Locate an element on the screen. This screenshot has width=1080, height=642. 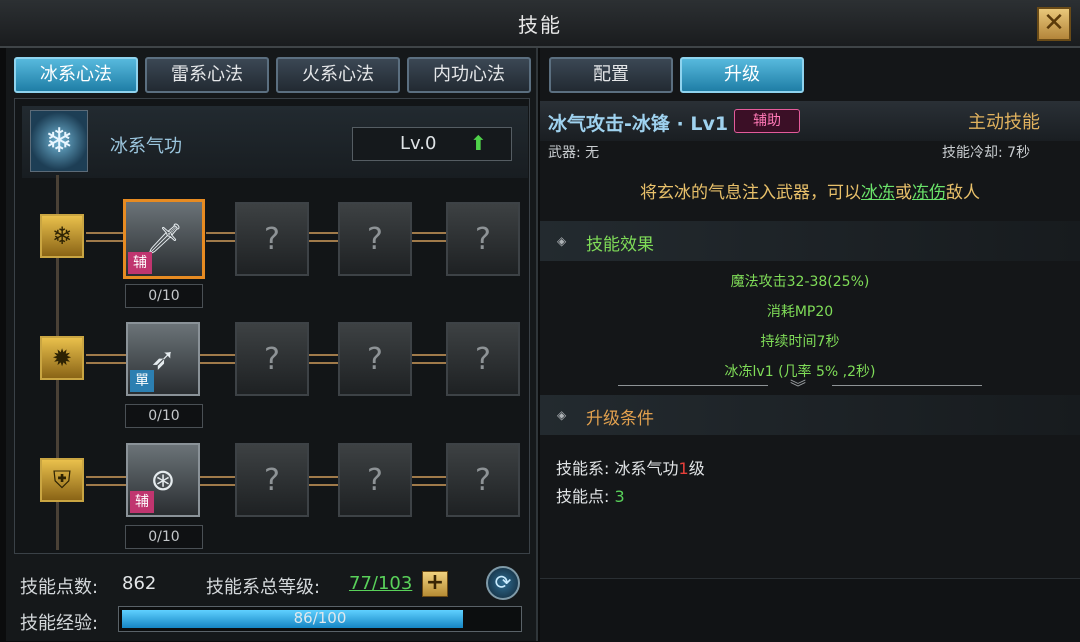
xp-text: 86/100 is located at coordinates (320, 618).